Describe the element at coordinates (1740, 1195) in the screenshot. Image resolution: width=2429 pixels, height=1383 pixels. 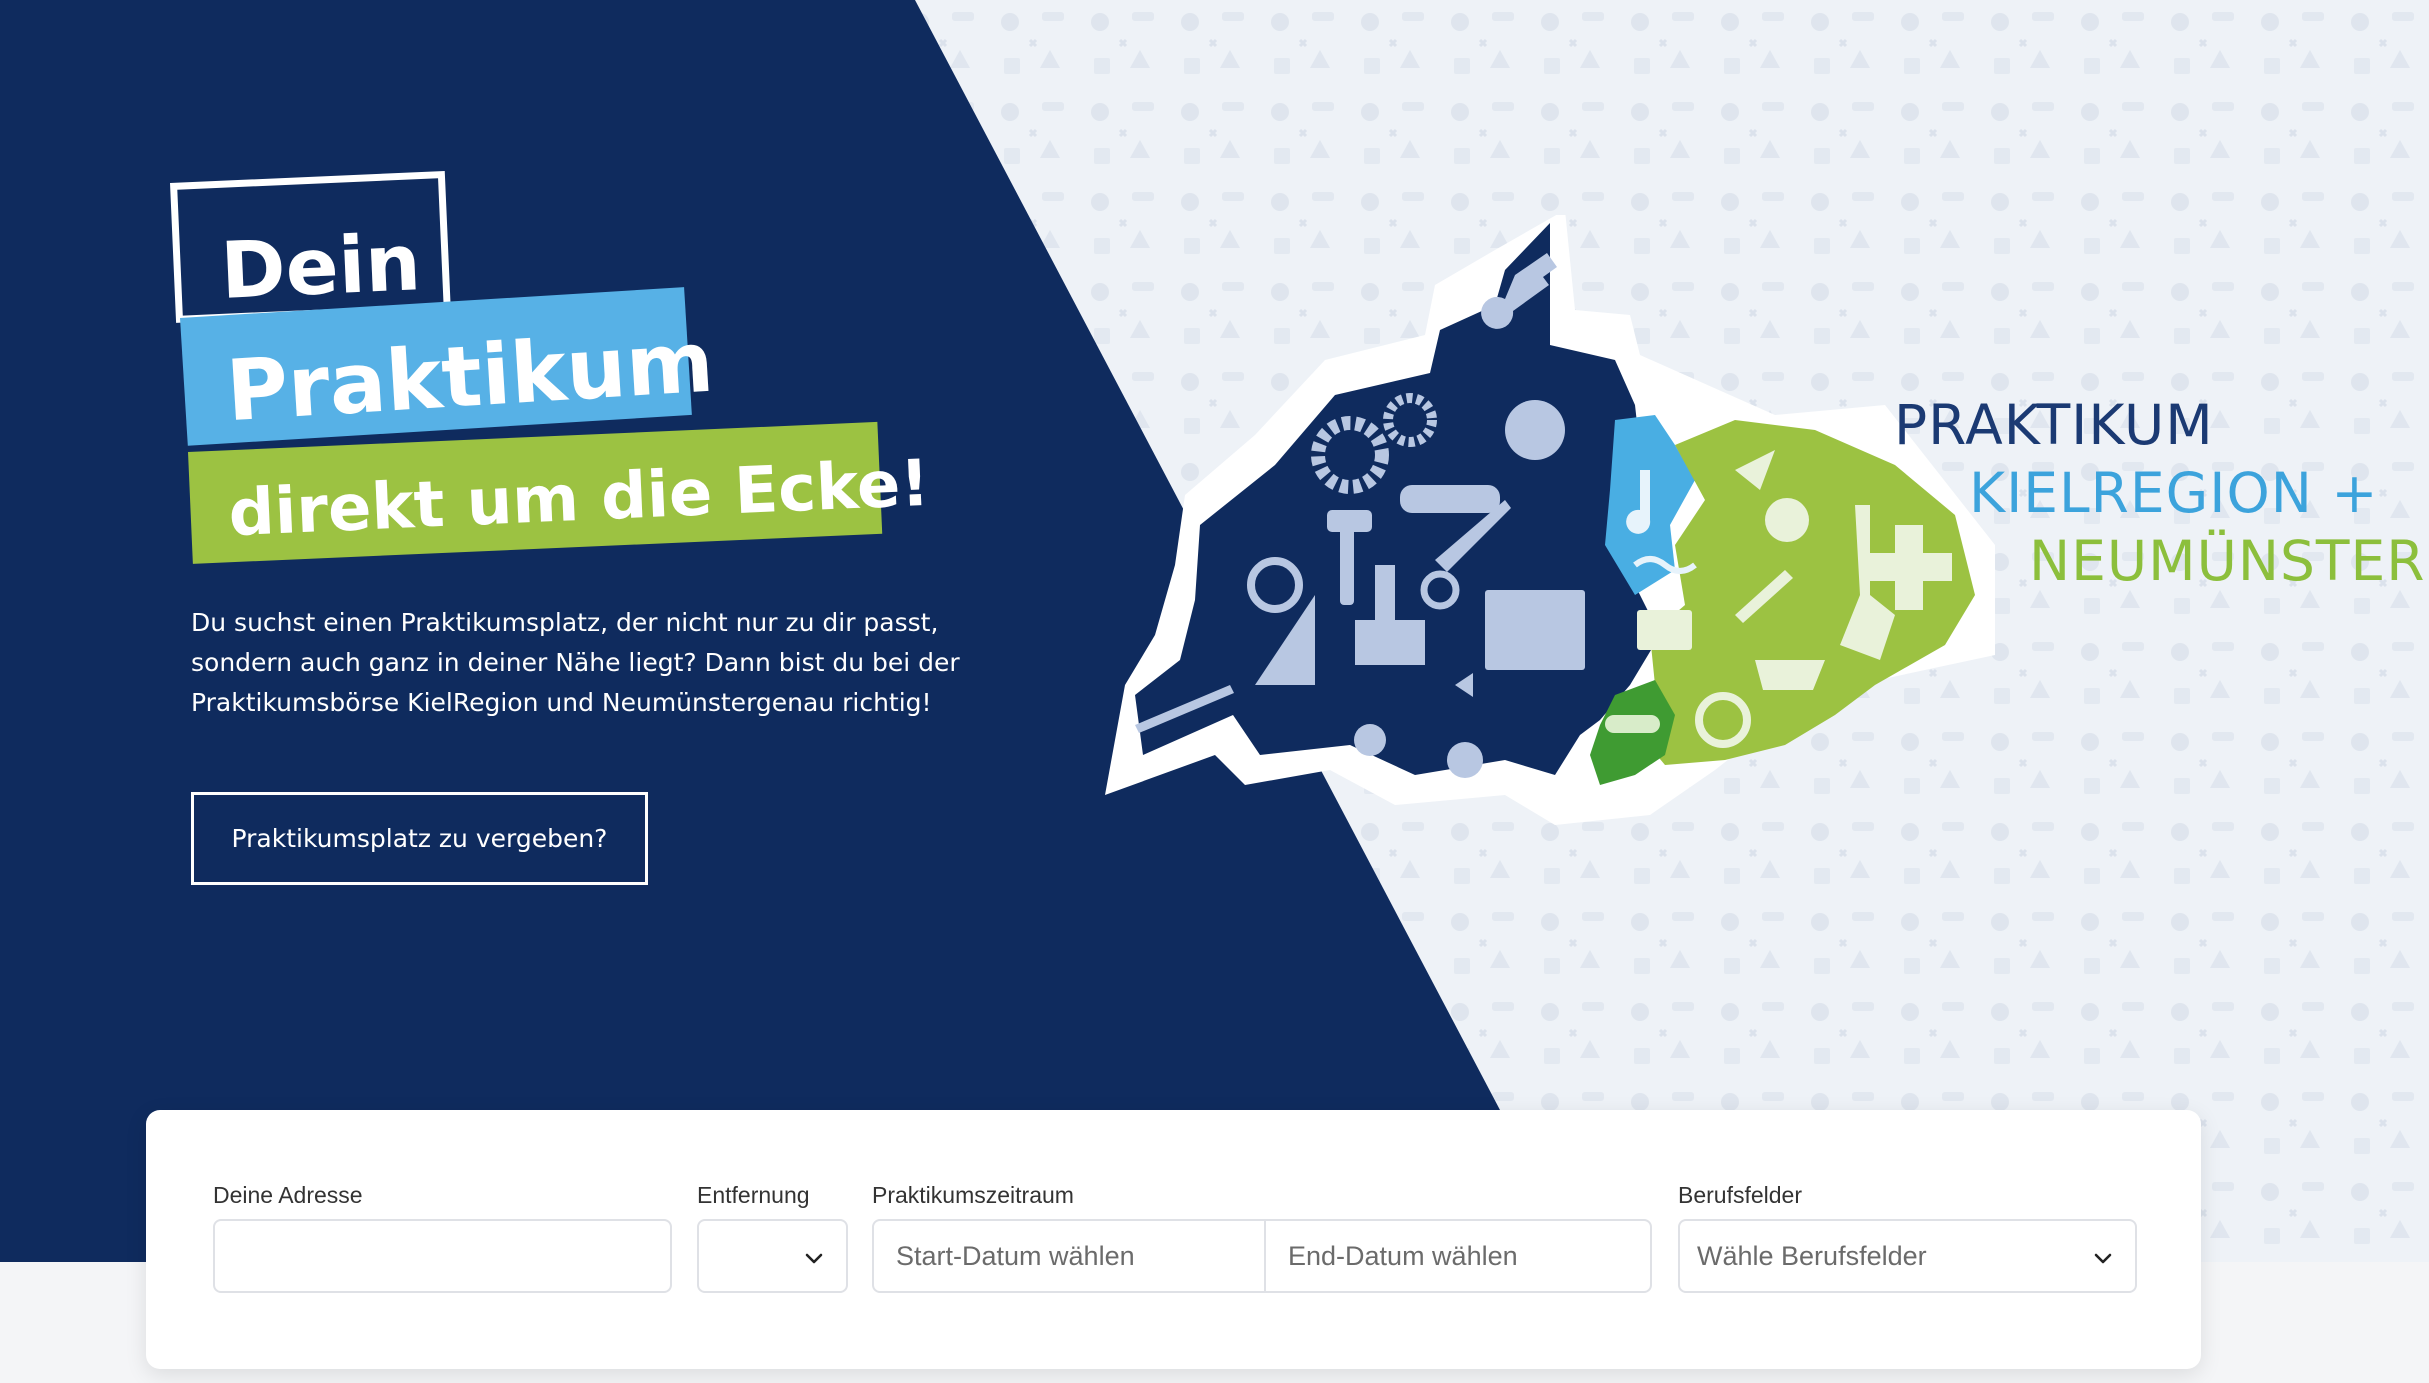
I see `fields-label: Berufsfelder` at that location.